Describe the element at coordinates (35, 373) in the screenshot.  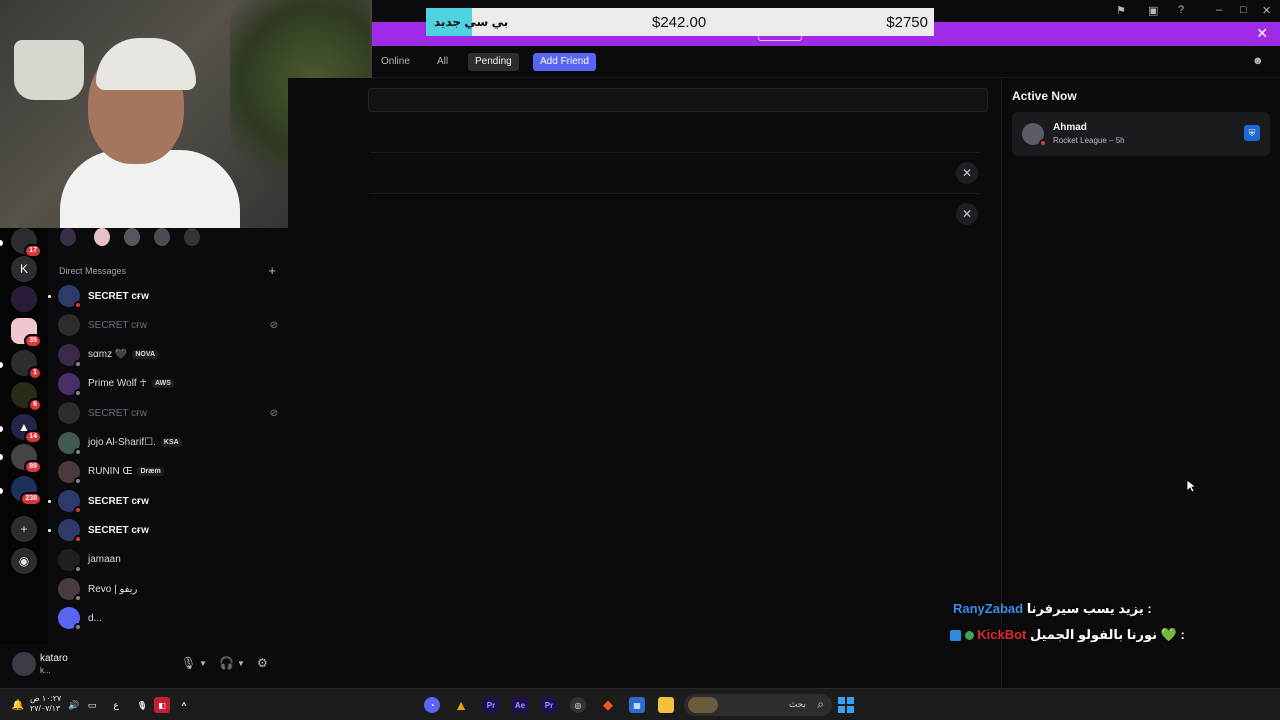
I see `server-badge: 1` at that location.